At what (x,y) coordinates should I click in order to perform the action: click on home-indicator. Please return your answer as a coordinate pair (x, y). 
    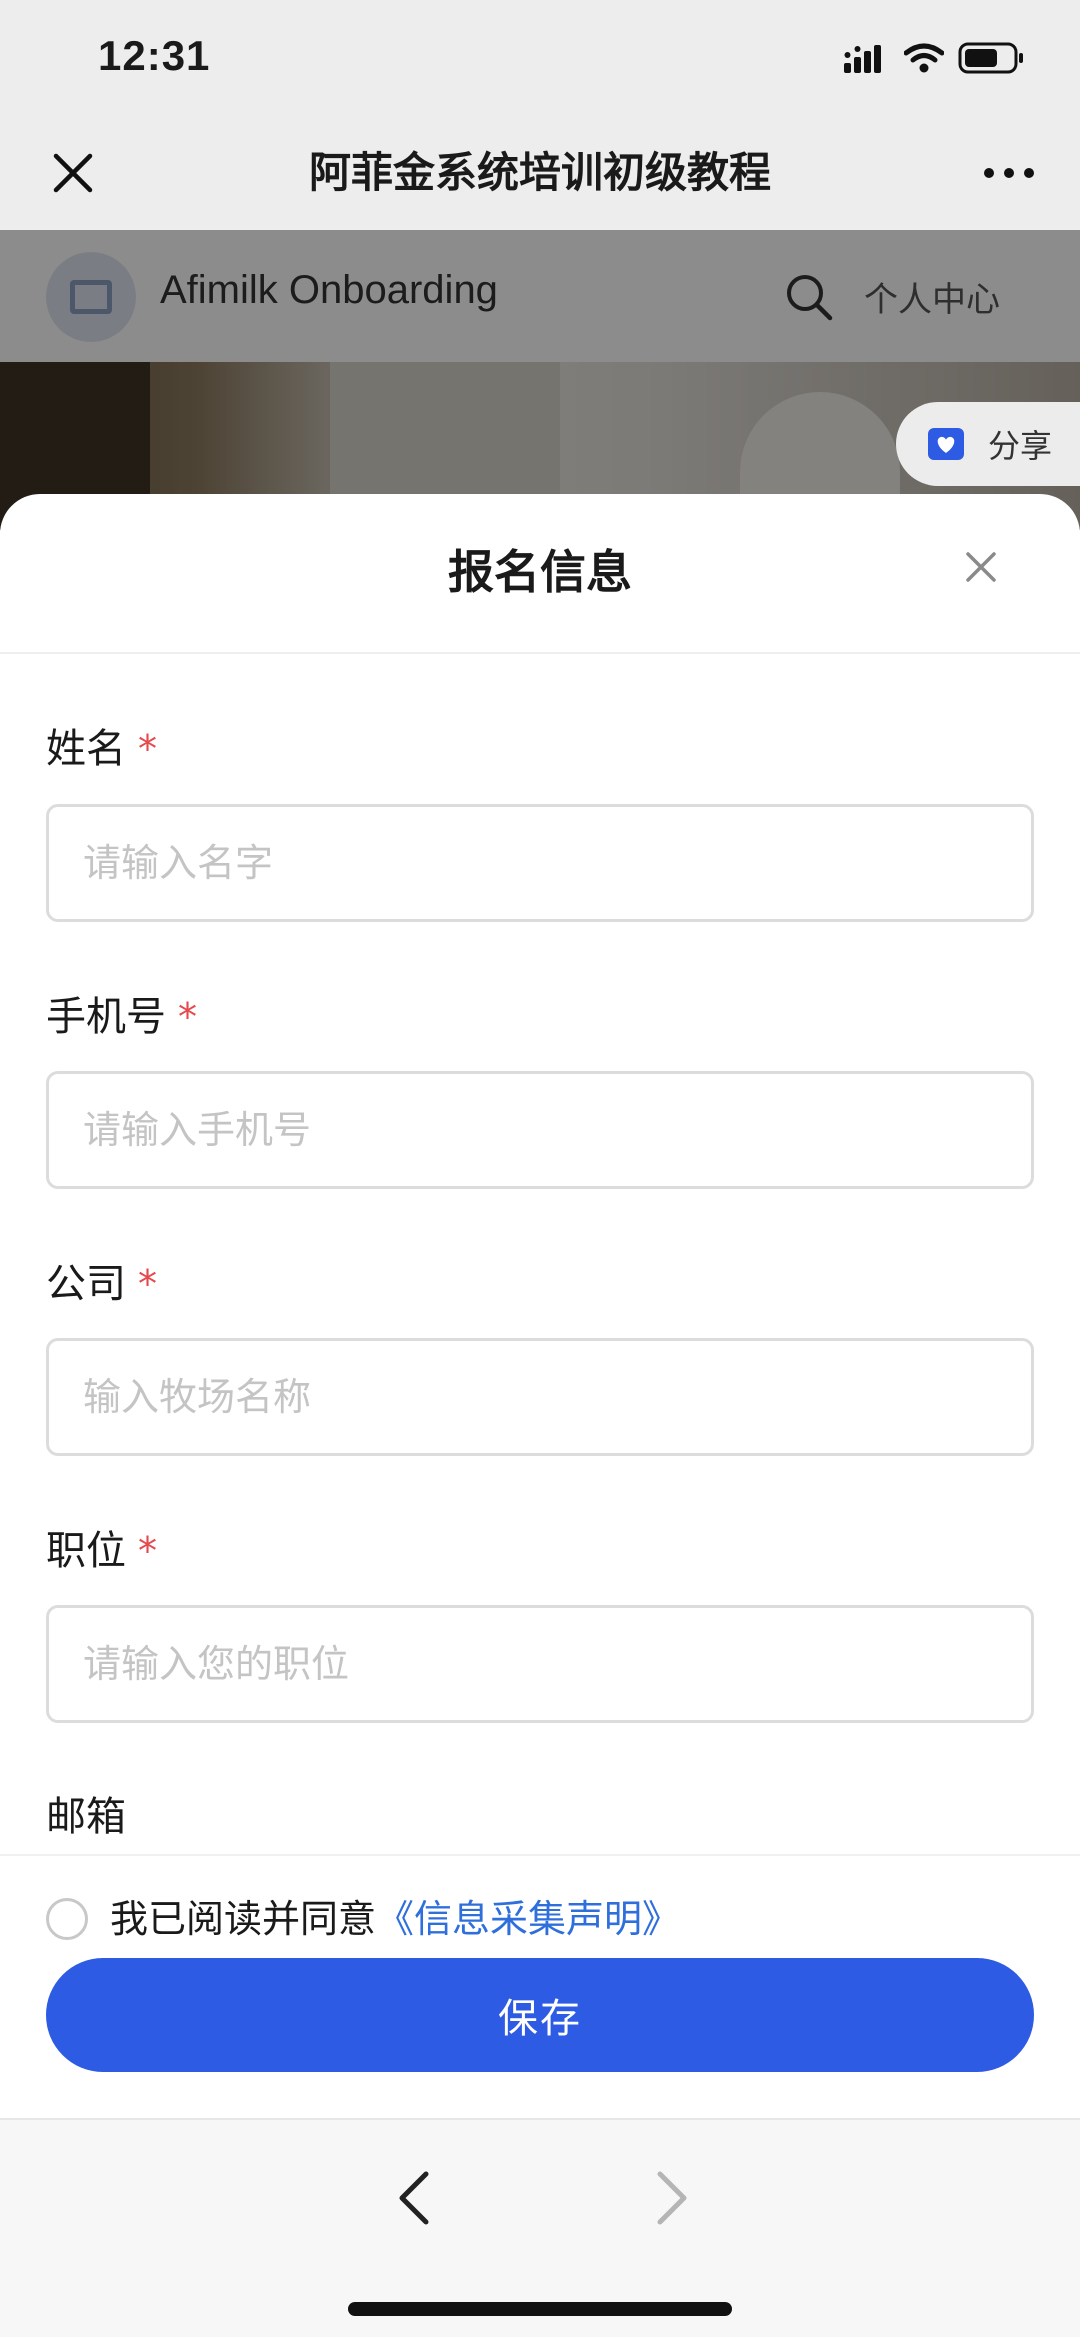
    Looking at the image, I should click on (540, 2309).